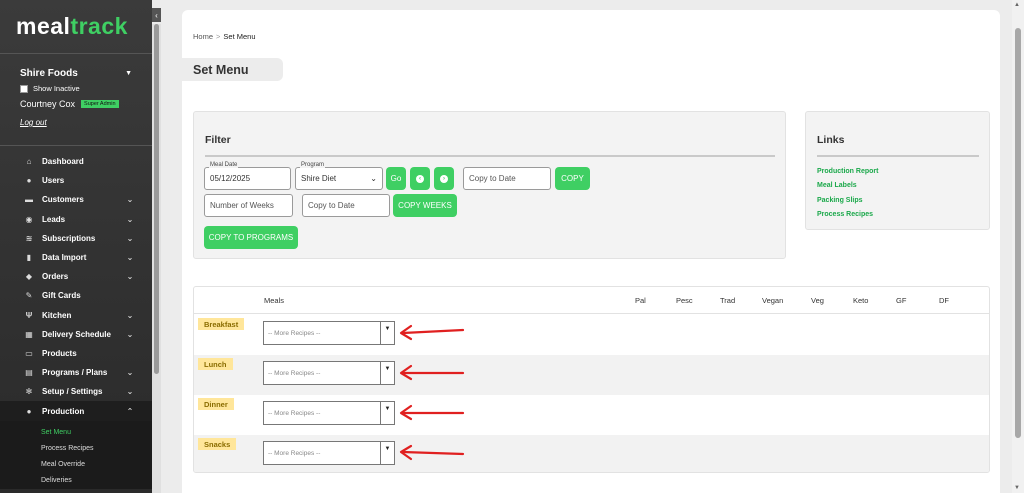  What do you see at coordinates (251, 237) in the screenshot?
I see `copy-to-programs-button: COPY TO PROGRAMS` at bounding box center [251, 237].